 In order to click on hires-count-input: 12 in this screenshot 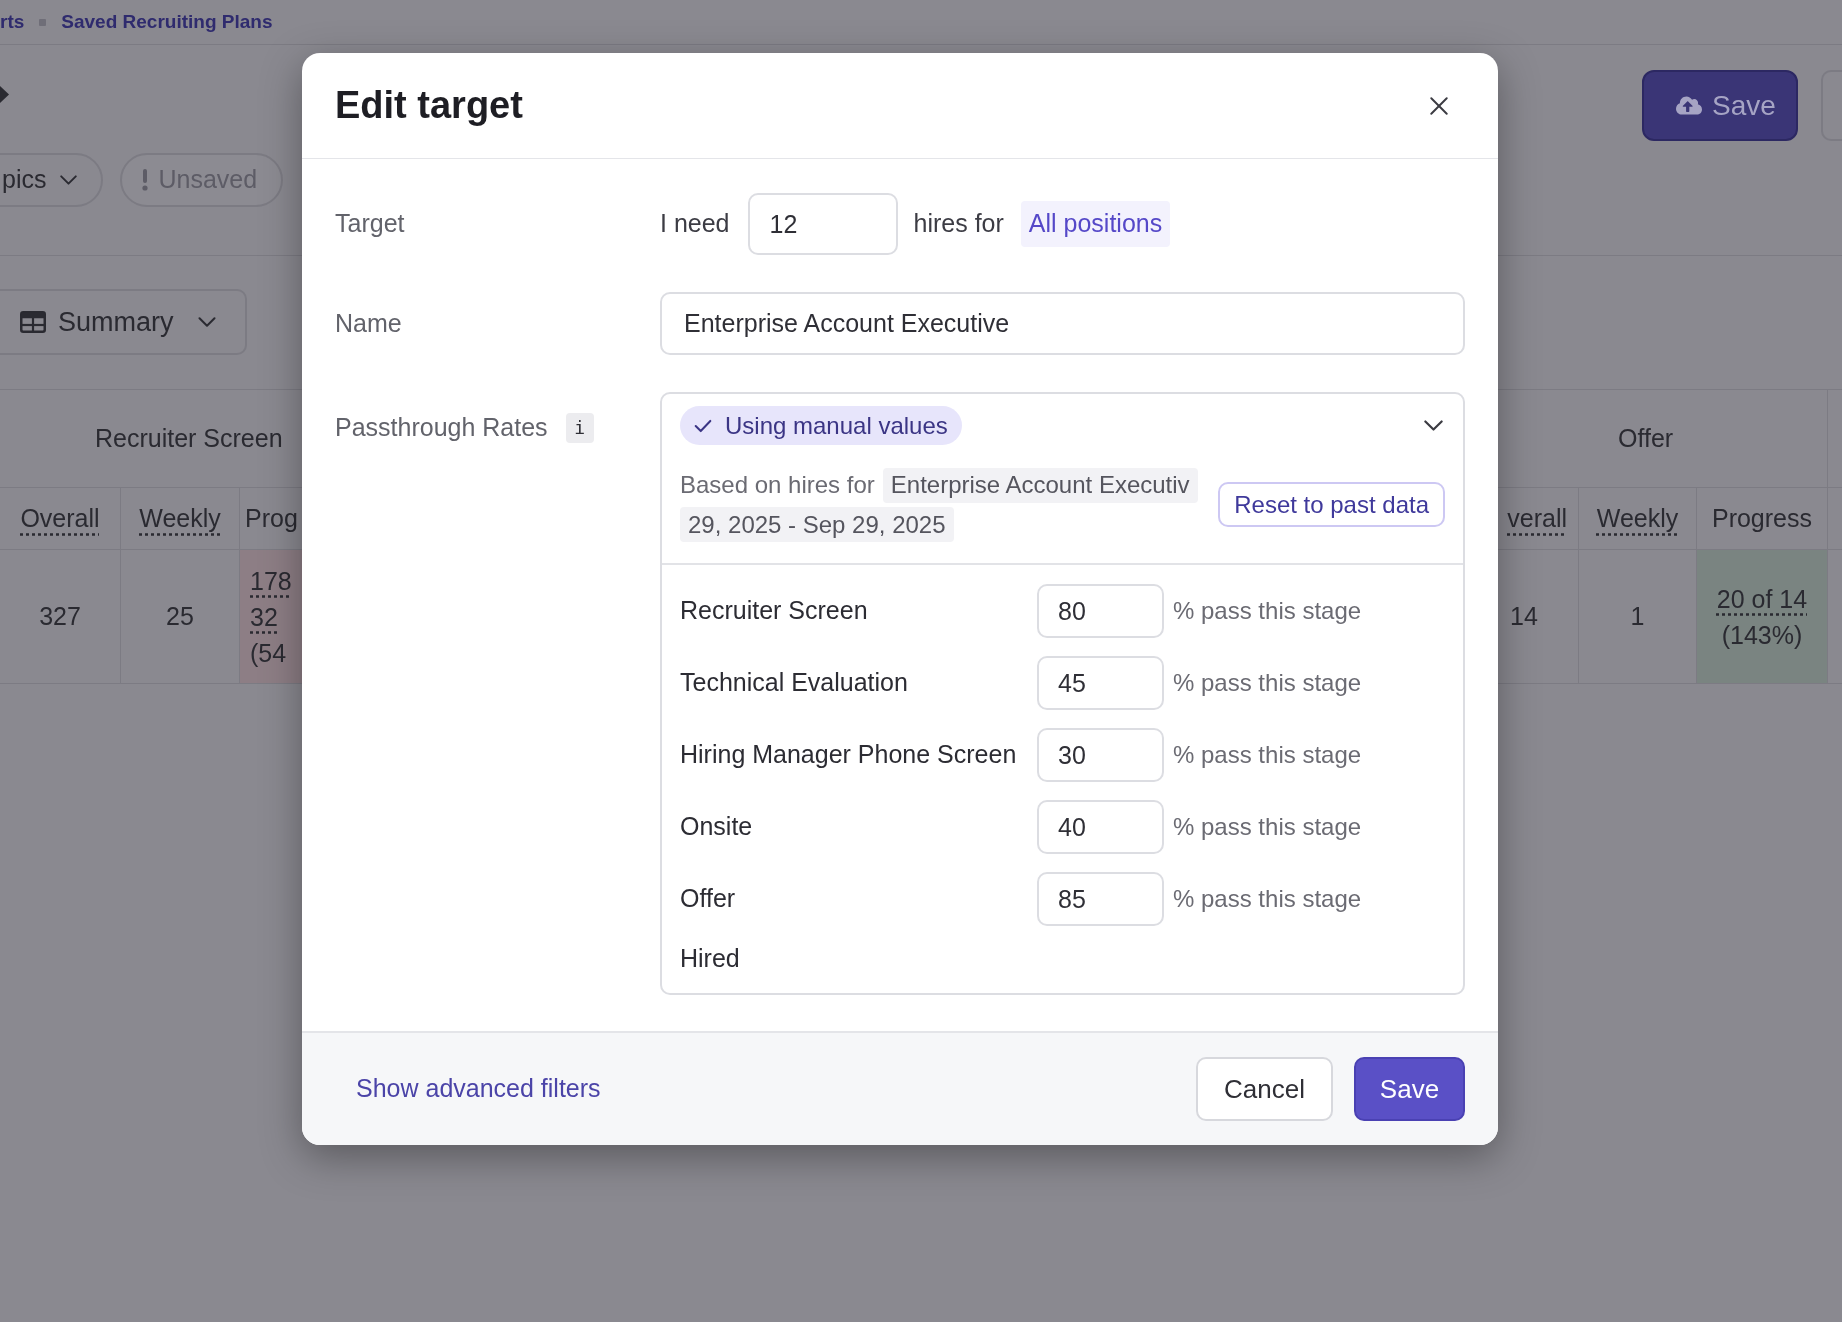, I will do `click(822, 224)`.